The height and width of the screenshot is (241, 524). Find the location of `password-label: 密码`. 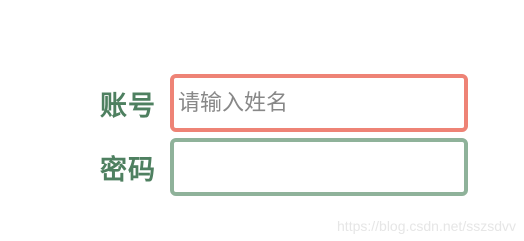

password-label: 密码 is located at coordinates (128, 170).